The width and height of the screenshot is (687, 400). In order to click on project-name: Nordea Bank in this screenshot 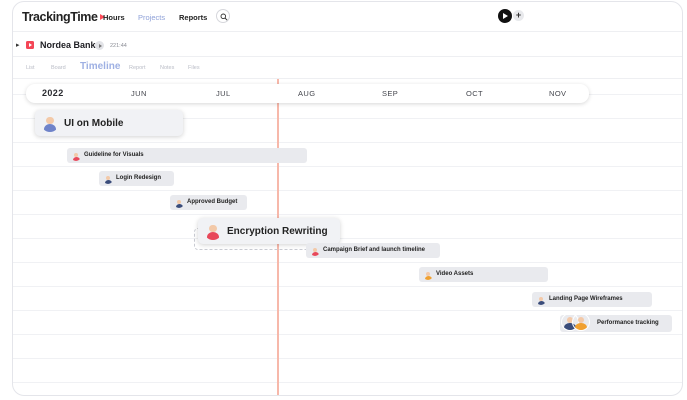, I will do `click(68, 45)`.